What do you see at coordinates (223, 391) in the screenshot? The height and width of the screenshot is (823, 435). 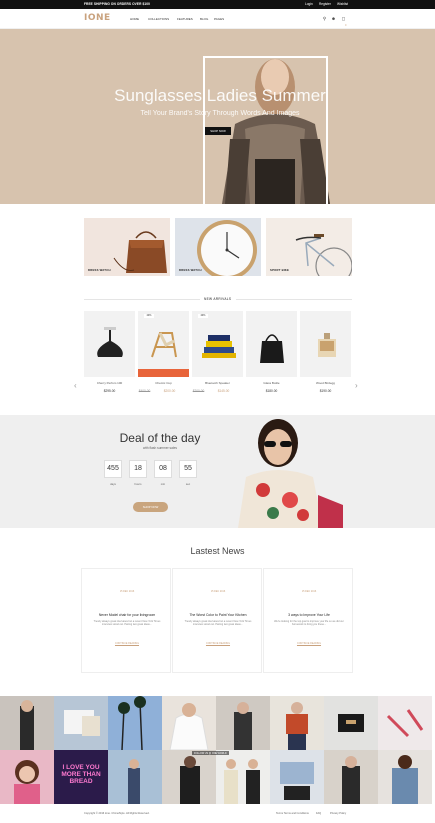 I see `product-price: $145.00` at bounding box center [223, 391].